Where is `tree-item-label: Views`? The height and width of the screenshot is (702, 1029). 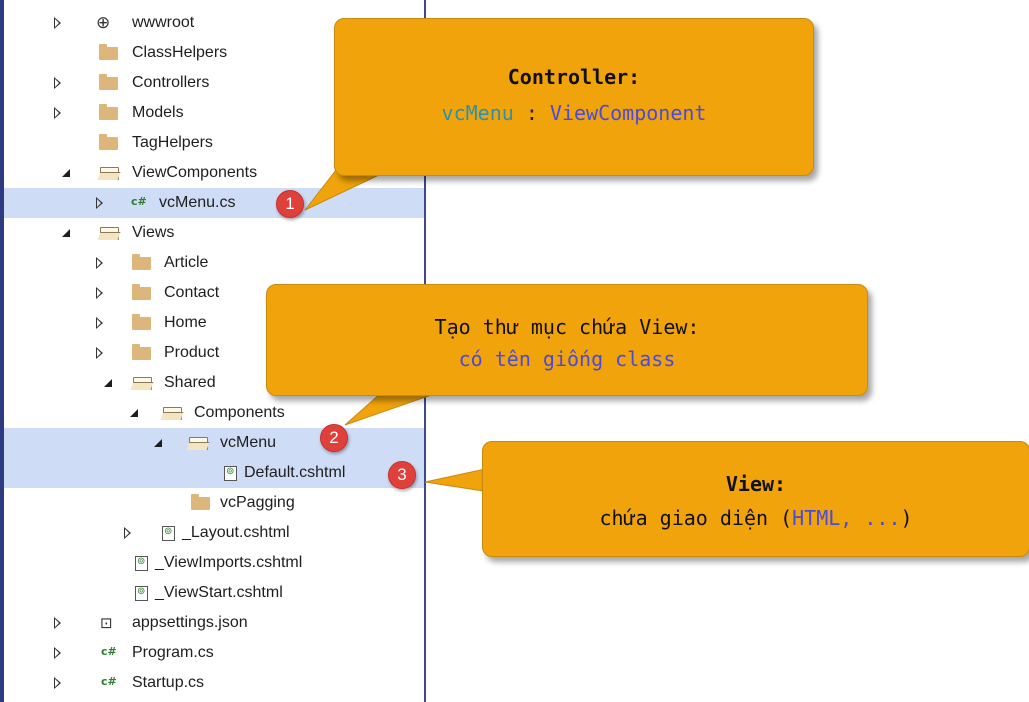 tree-item-label: Views is located at coordinates (153, 232).